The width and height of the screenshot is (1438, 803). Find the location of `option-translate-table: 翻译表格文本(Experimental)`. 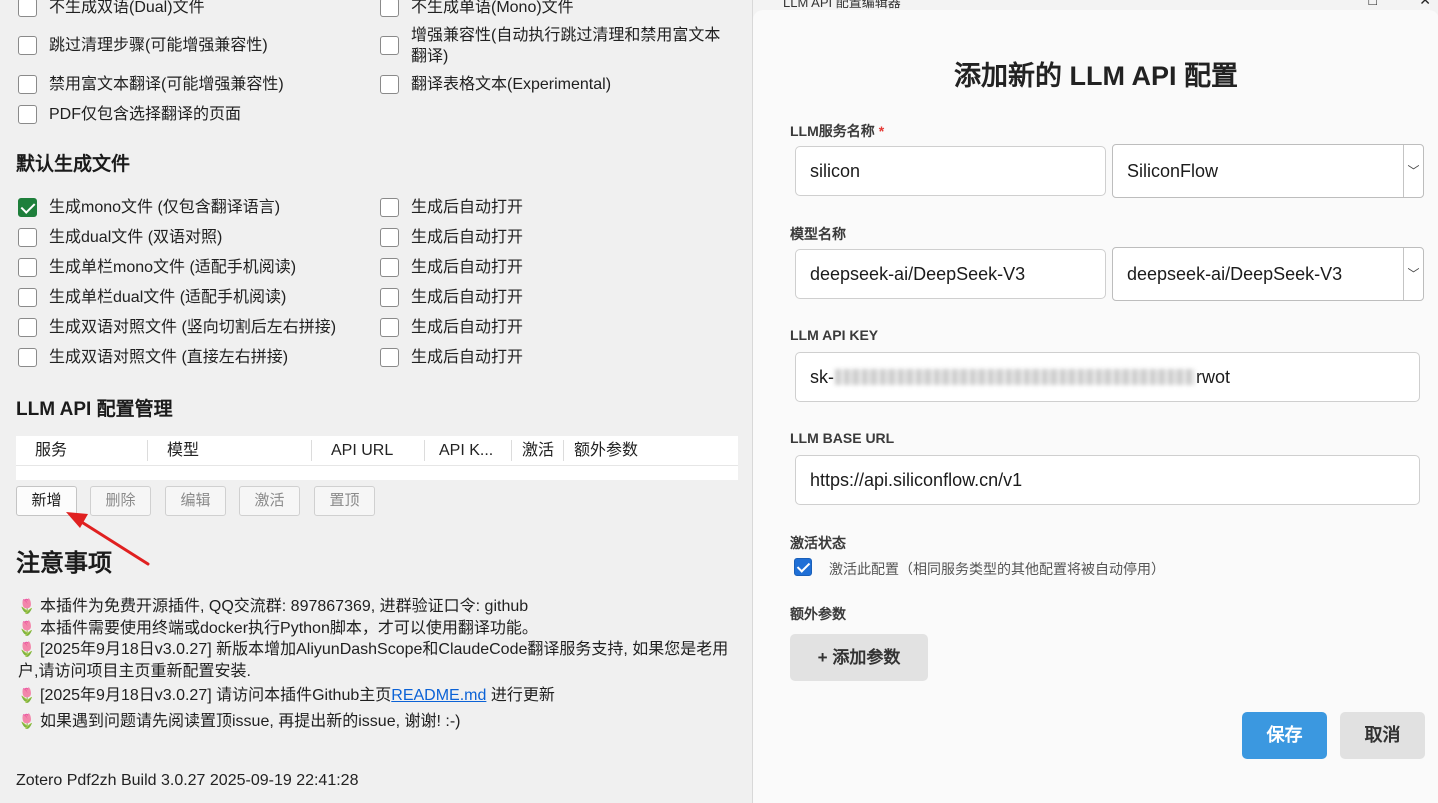

option-translate-table: 翻译表格文本(Experimental) is located at coordinates (495, 85).